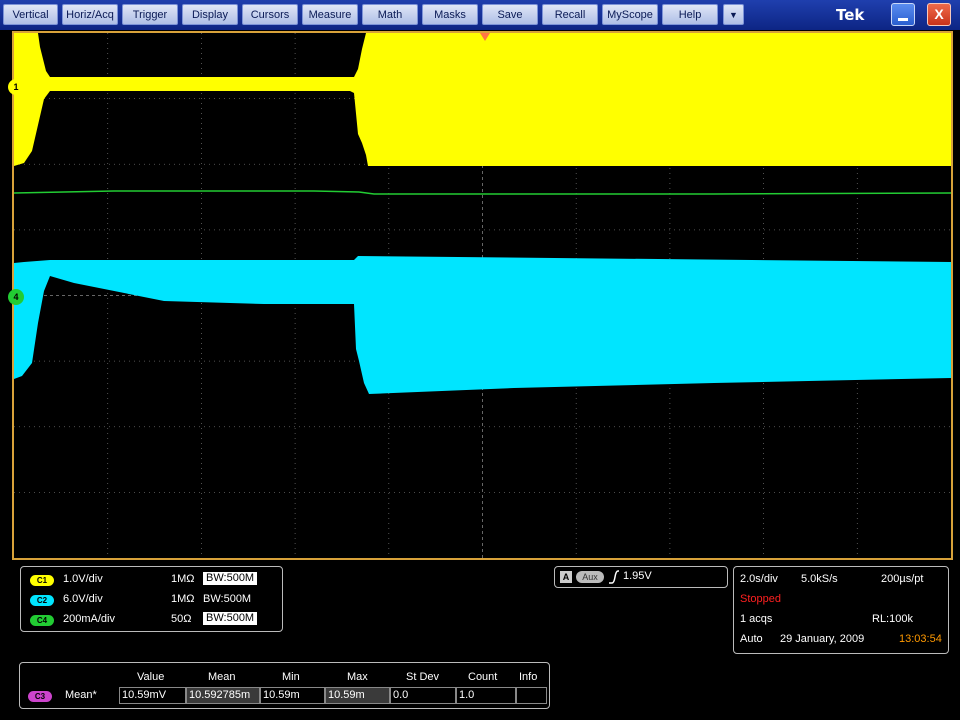 Image resolution: width=960 pixels, height=720 pixels. Describe the element at coordinates (222, 677) in the screenshot. I see `header-mean: Mean` at that location.